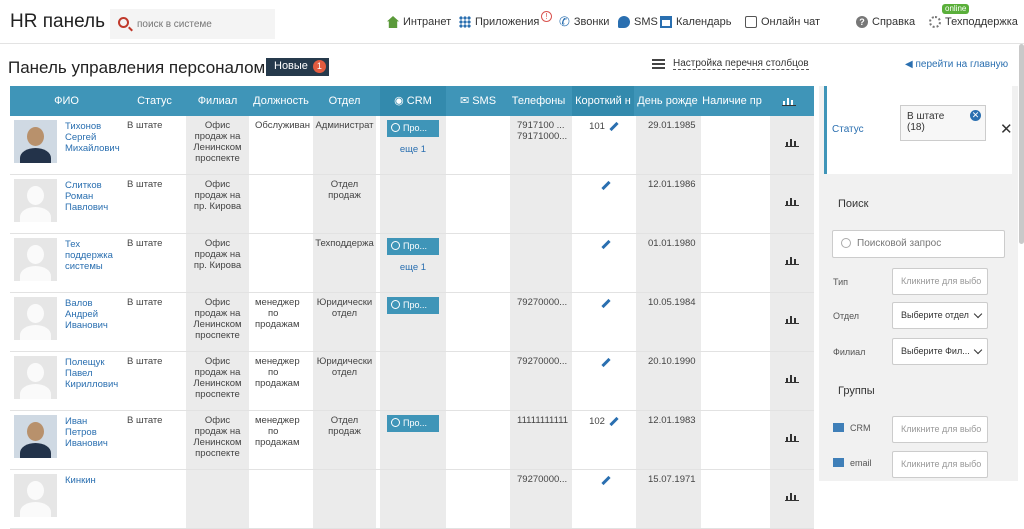  I want to click on status-chip: В штате (18) ✕, so click(943, 123).